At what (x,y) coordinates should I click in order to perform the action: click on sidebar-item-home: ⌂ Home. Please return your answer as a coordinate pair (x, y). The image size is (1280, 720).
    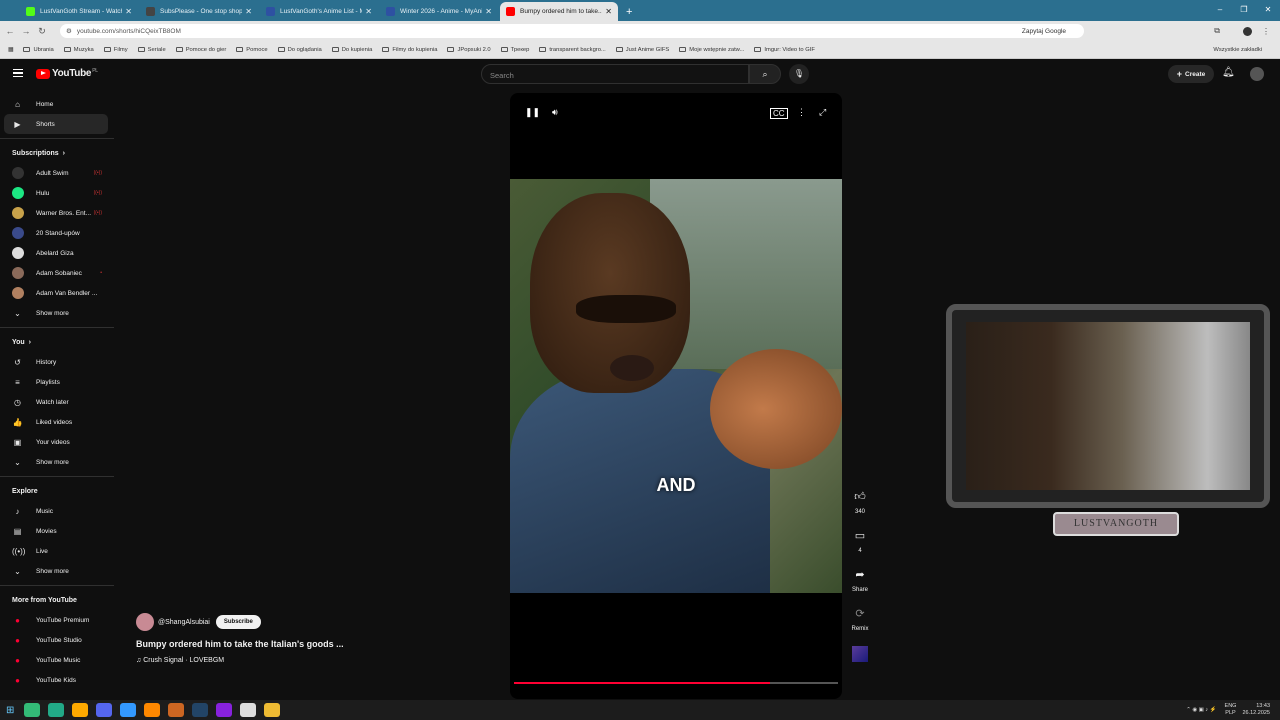
    Looking at the image, I should click on (58, 104).